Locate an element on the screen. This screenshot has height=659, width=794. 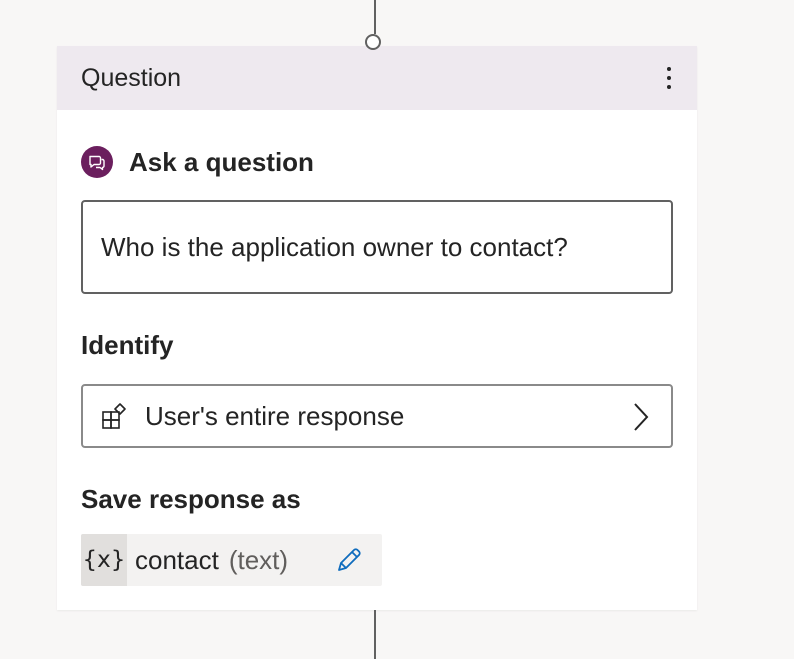
variable-icon: {x} is located at coordinates (104, 560).